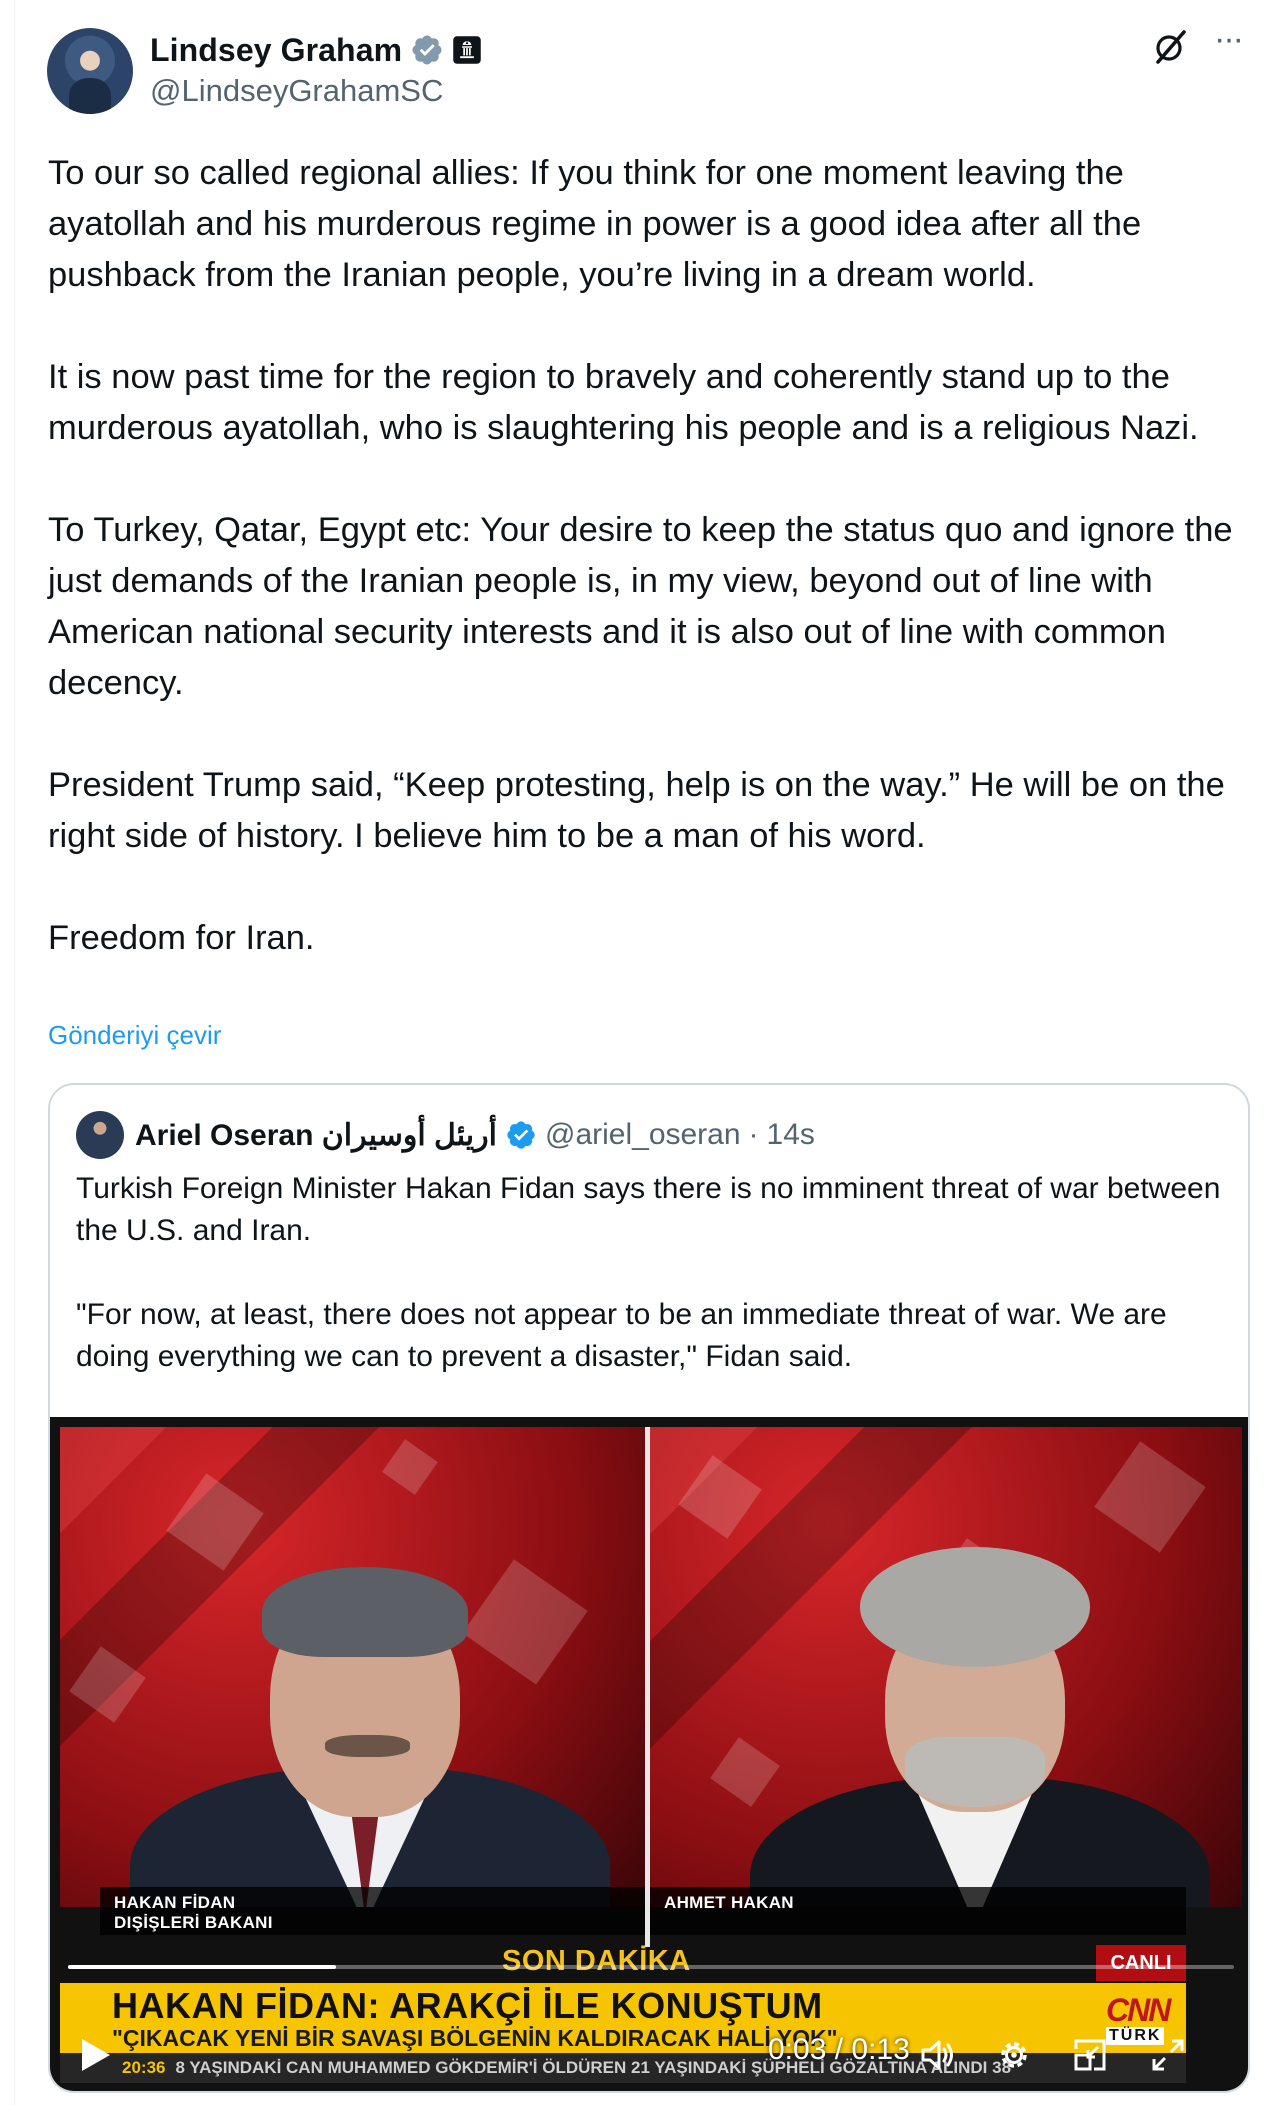 This screenshot has height=2105, width=1280. What do you see at coordinates (1171, 47) in the screenshot?
I see `grok-icon` at bounding box center [1171, 47].